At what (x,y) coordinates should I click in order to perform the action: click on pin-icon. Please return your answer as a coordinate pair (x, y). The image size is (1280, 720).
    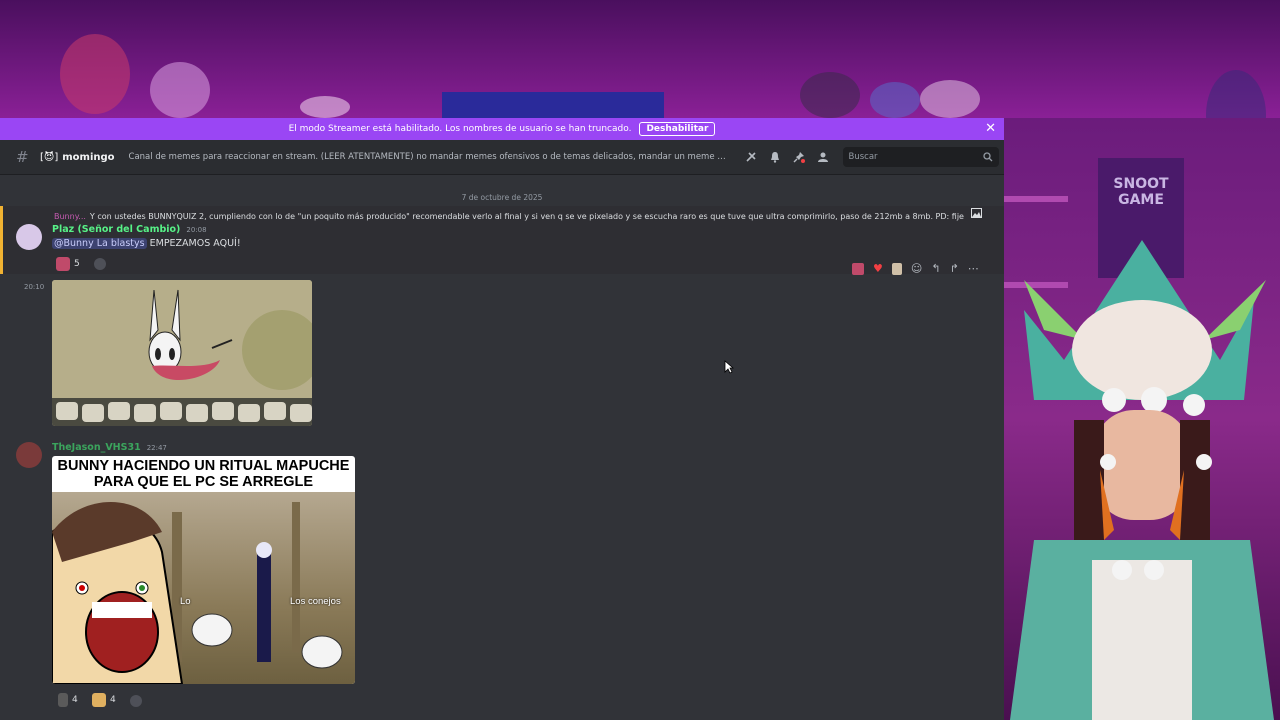
    Looking at the image, I should click on (799, 157).